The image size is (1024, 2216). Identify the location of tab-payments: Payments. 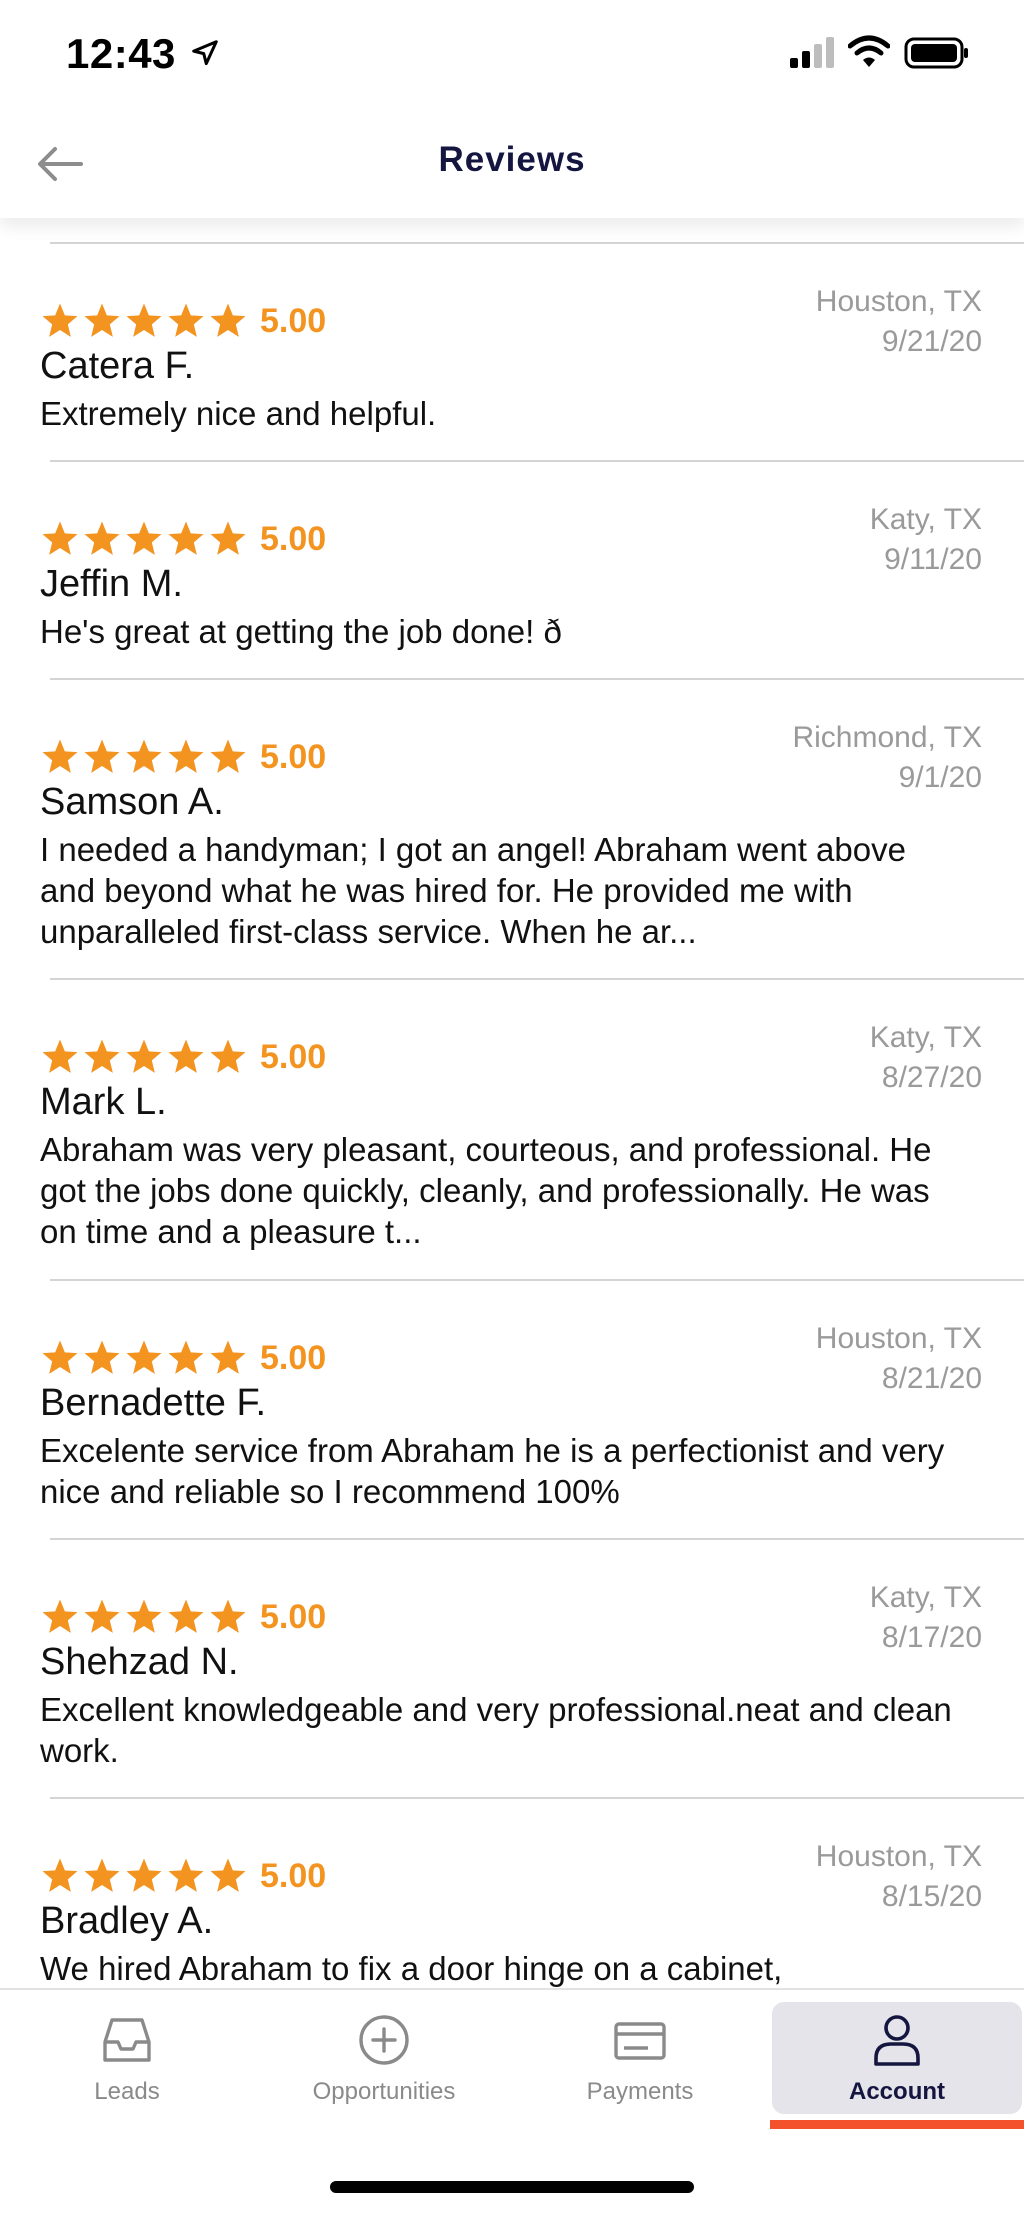
(640, 2058).